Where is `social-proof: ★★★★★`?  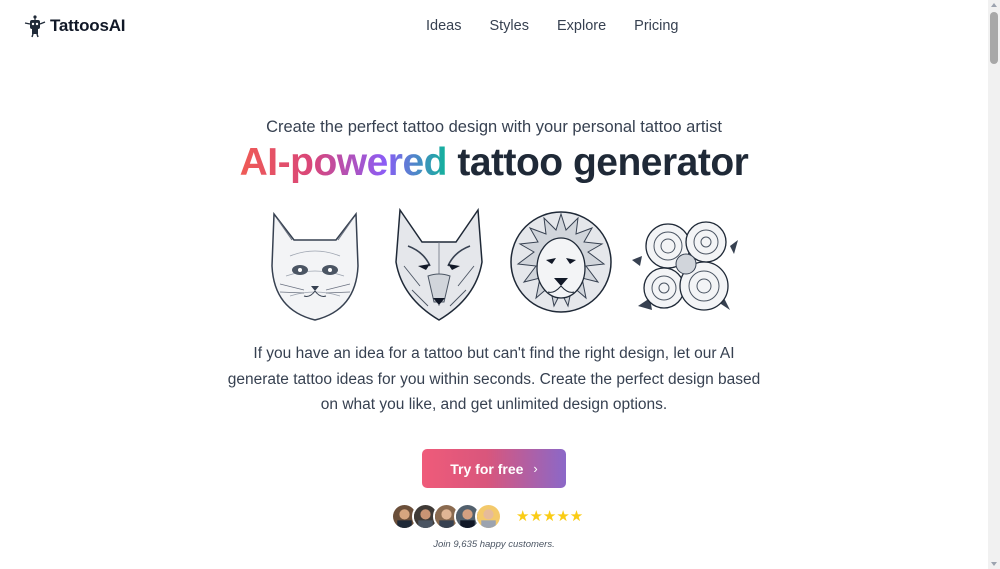 social-proof: ★★★★★ is located at coordinates (487, 516).